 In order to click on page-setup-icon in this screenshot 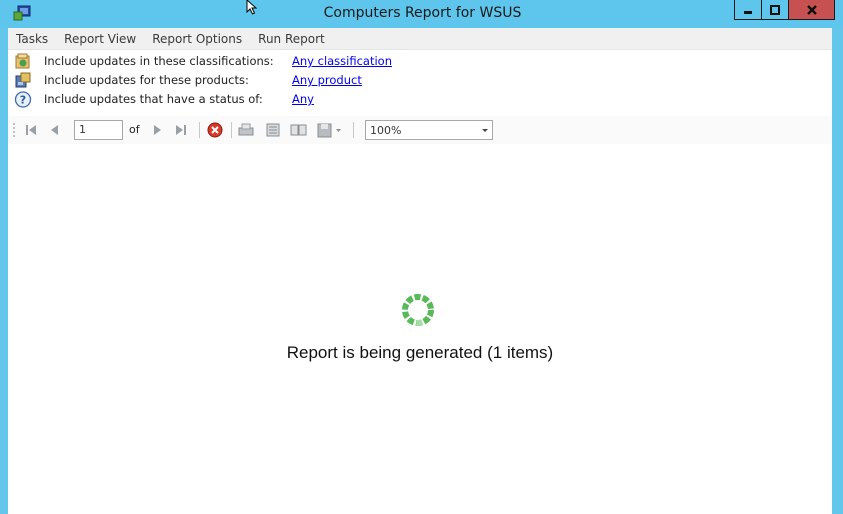, I will do `click(299, 130)`.